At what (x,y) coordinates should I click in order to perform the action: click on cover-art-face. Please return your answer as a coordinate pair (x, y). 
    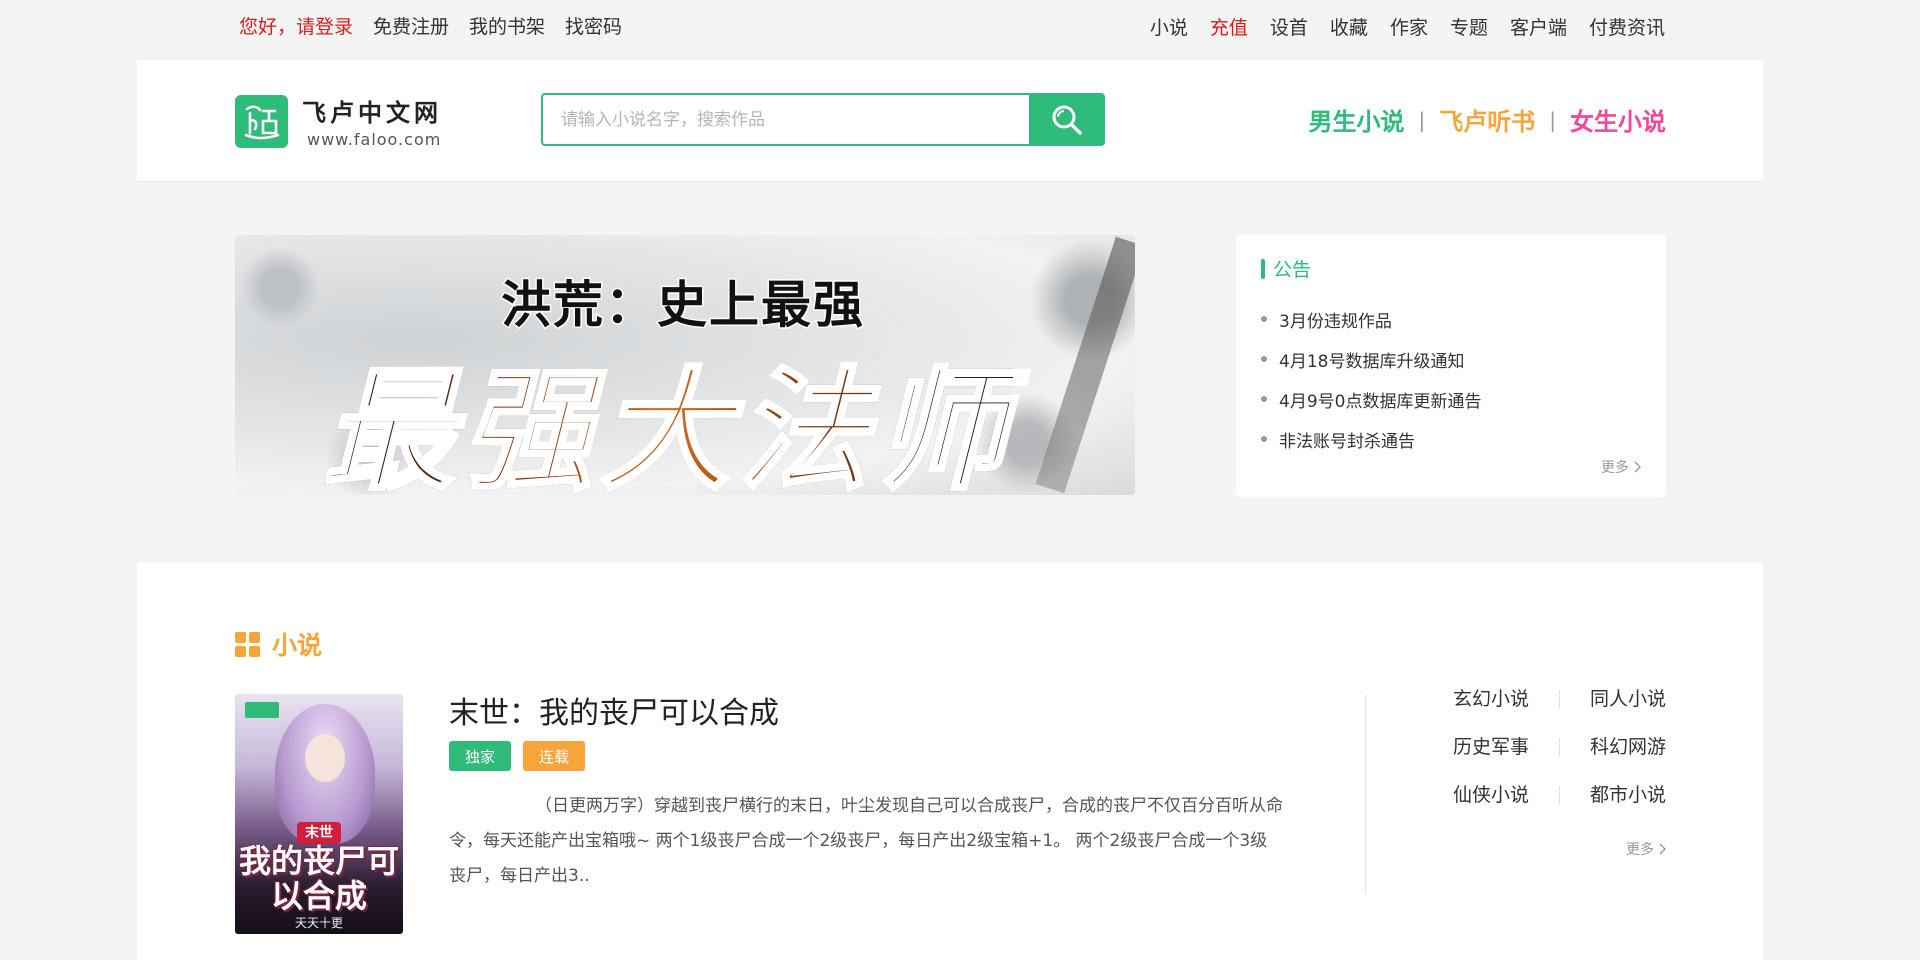
    Looking at the image, I should click on (325, 758).